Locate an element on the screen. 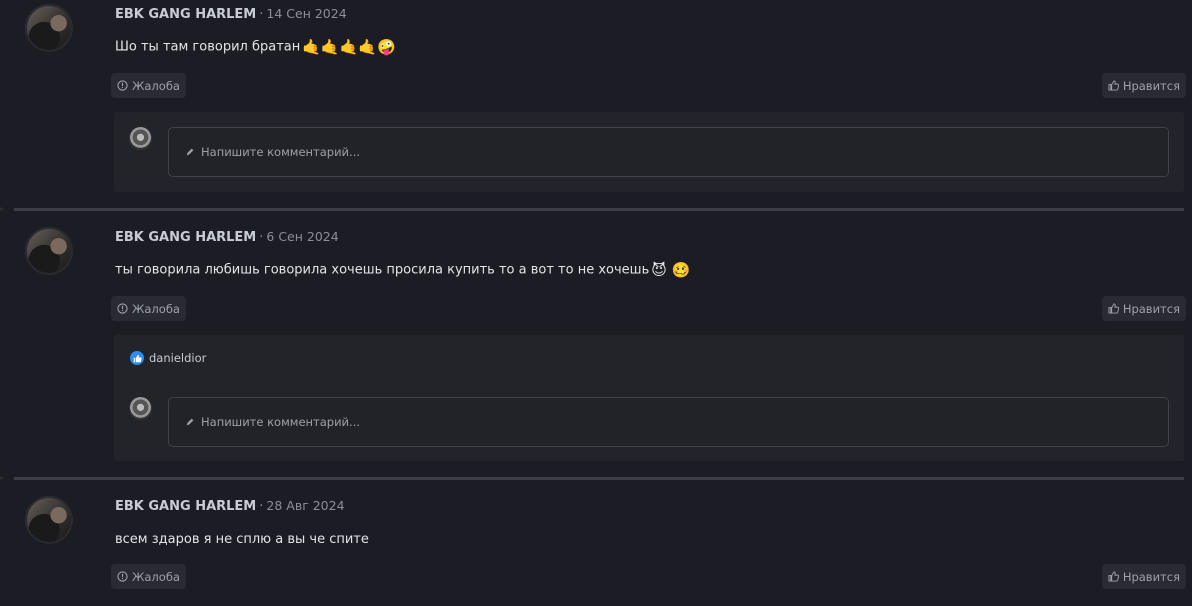 This screenshot has height=606, width=1192. like-reaction-icon is located at coordinates (137, 358).